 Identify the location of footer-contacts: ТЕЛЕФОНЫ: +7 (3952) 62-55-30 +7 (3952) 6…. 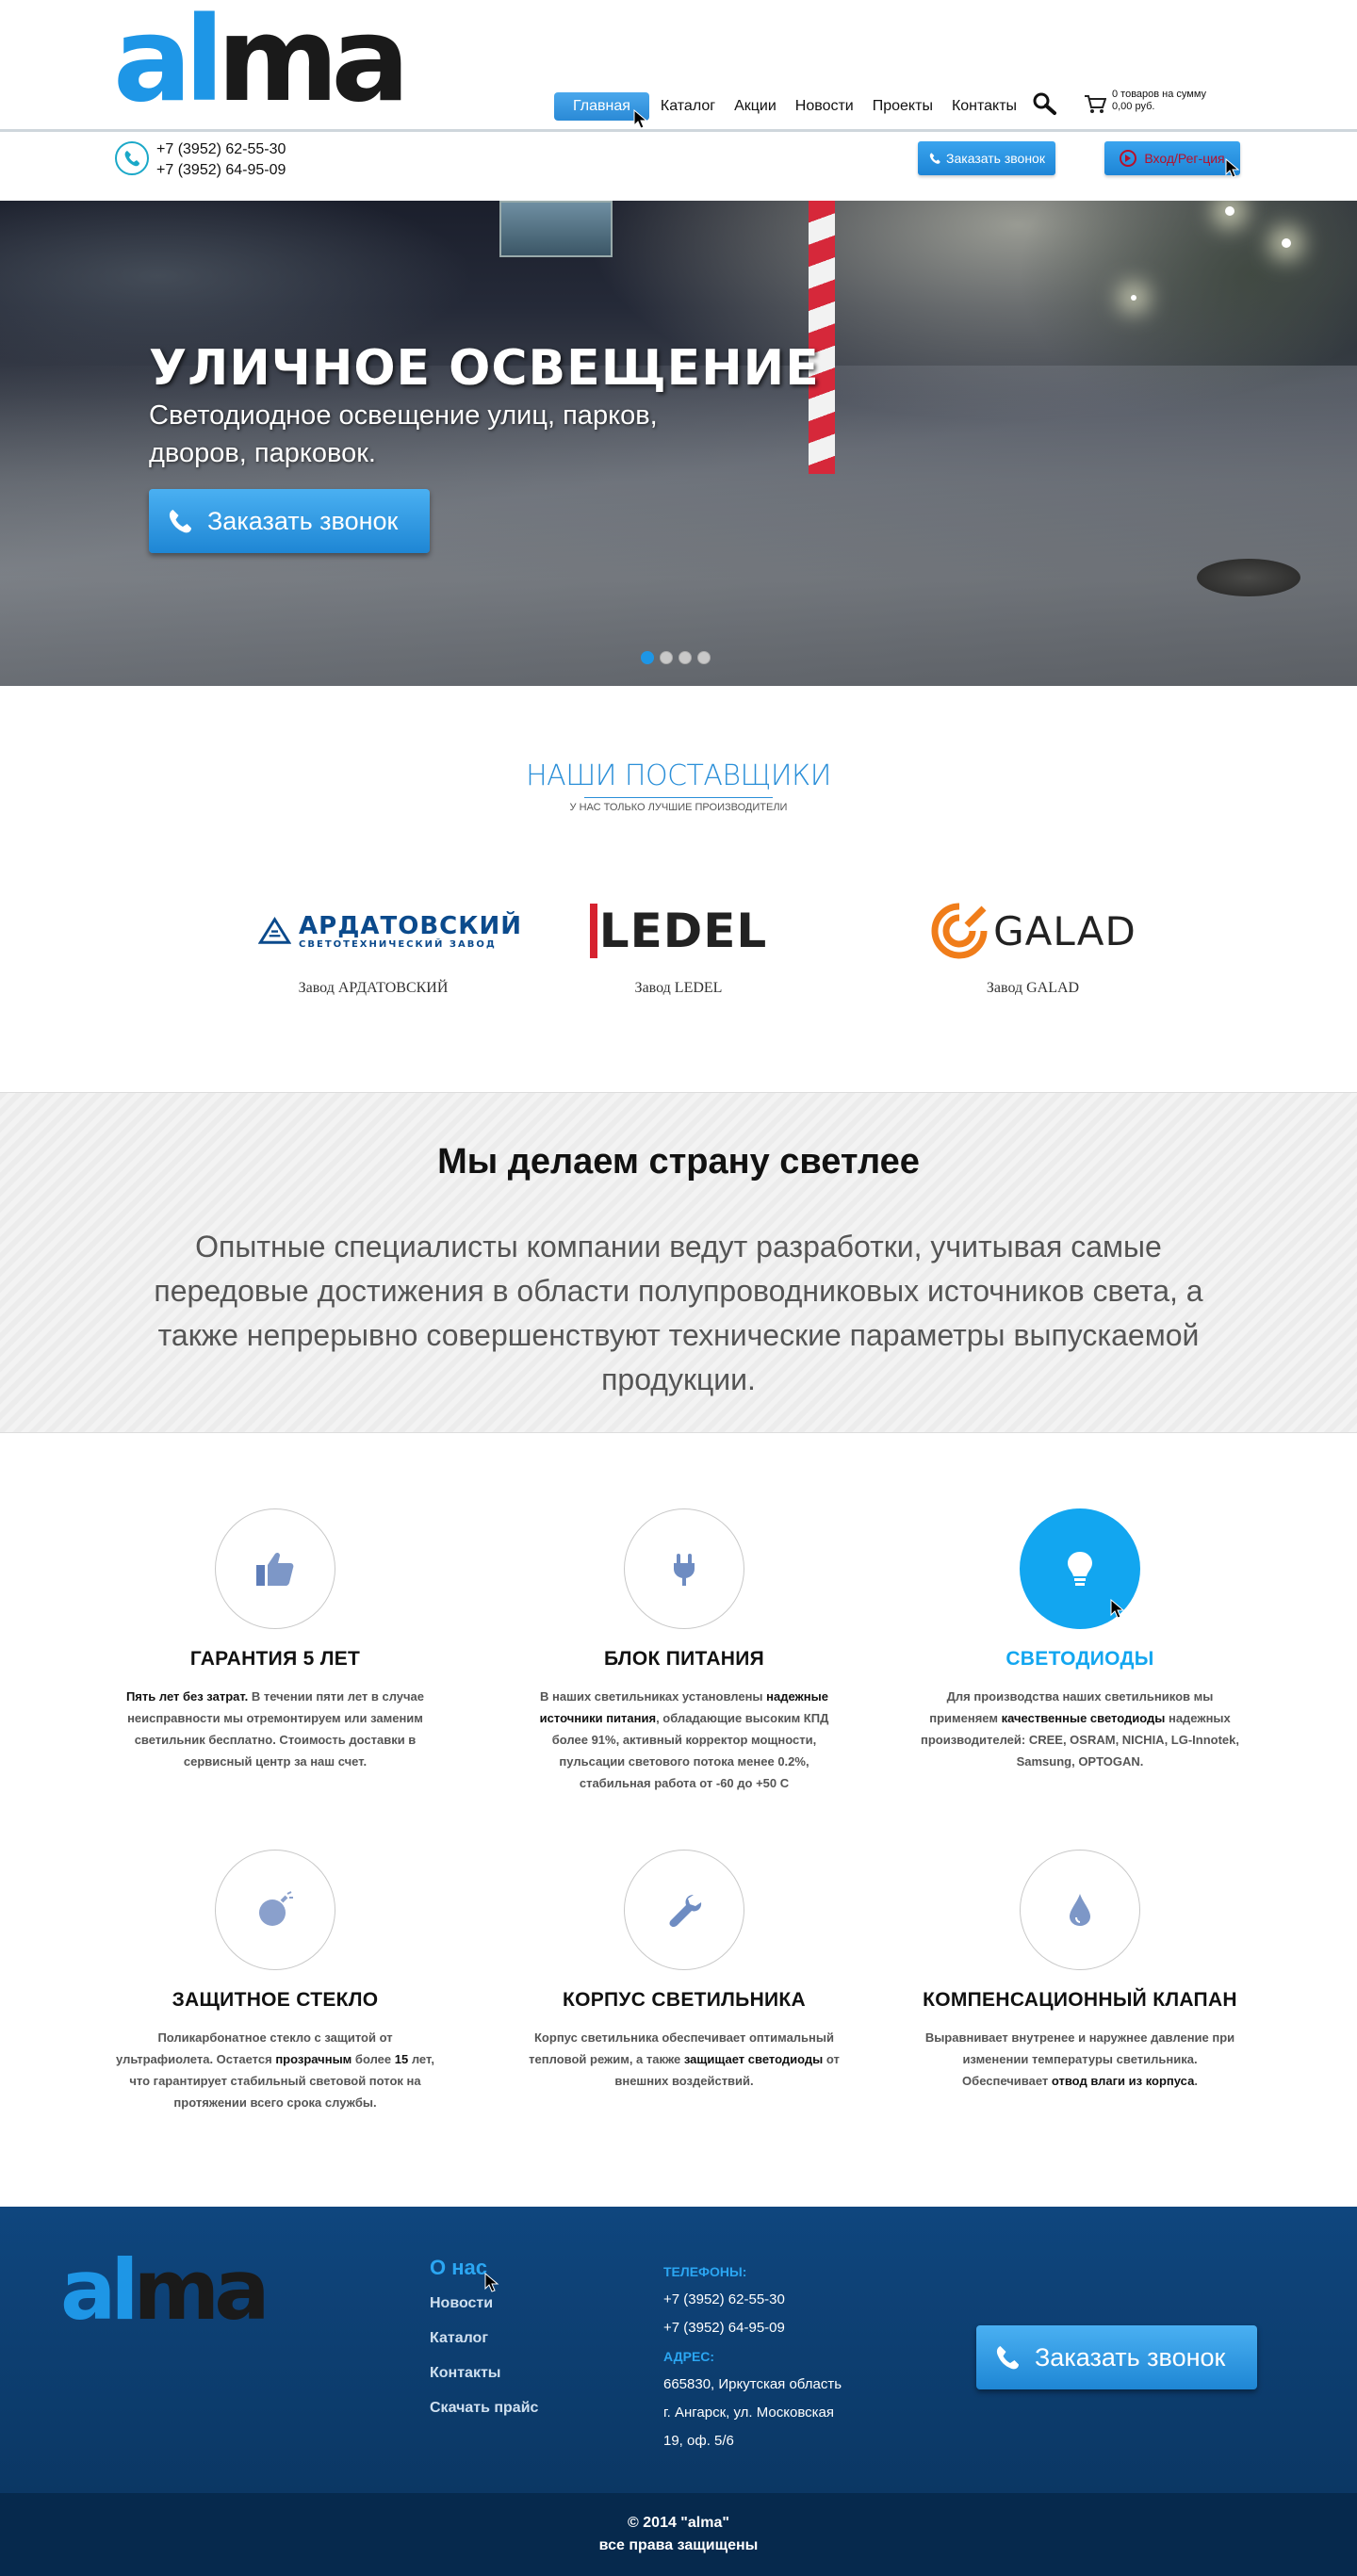
(752, 2356).